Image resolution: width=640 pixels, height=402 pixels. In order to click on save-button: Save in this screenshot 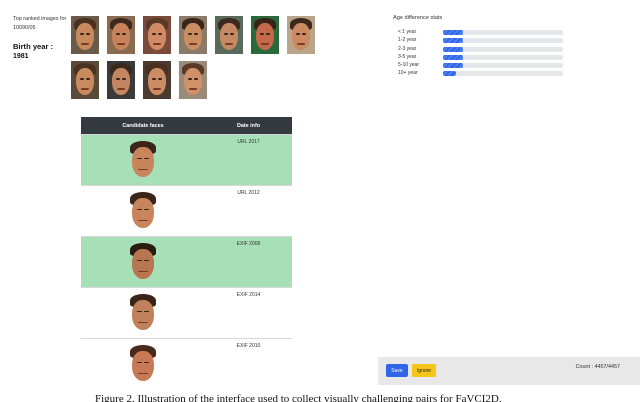, I will do `click(397, 370)`.